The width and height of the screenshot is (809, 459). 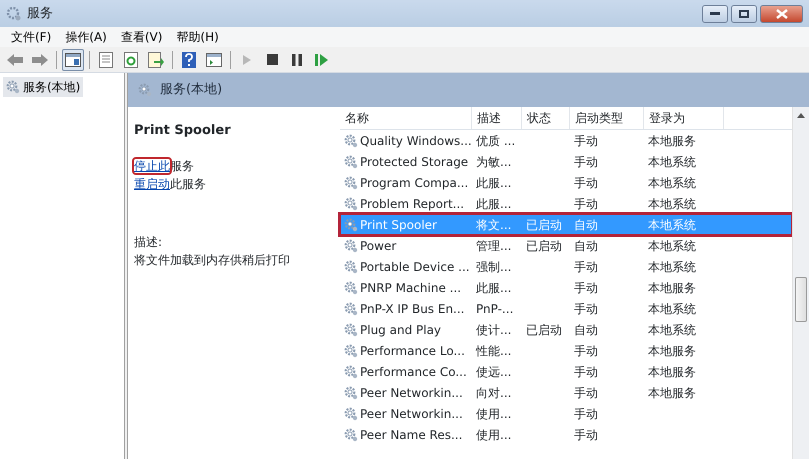 I want to click on minimize-icon, so click(x=715, y=14).